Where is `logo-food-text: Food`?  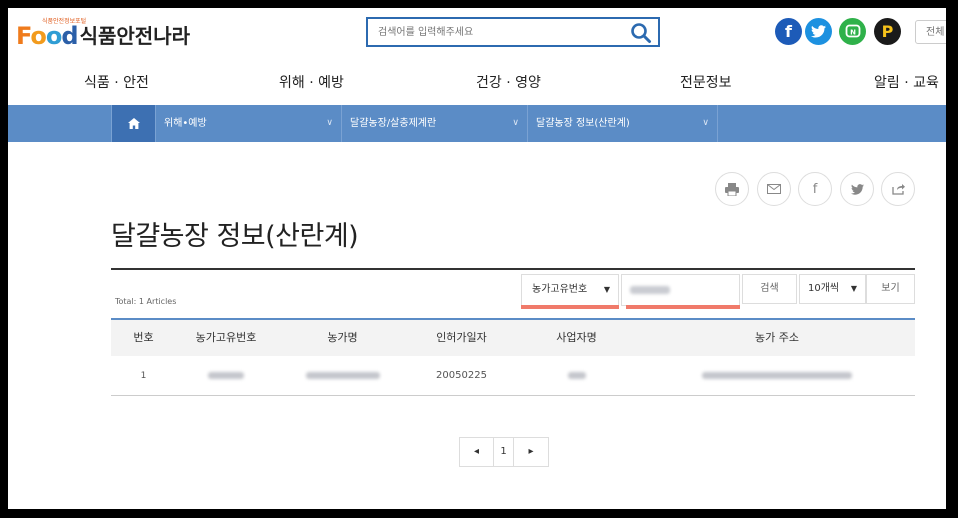
logo-food-text: Food is located at coordinates (47, 36).